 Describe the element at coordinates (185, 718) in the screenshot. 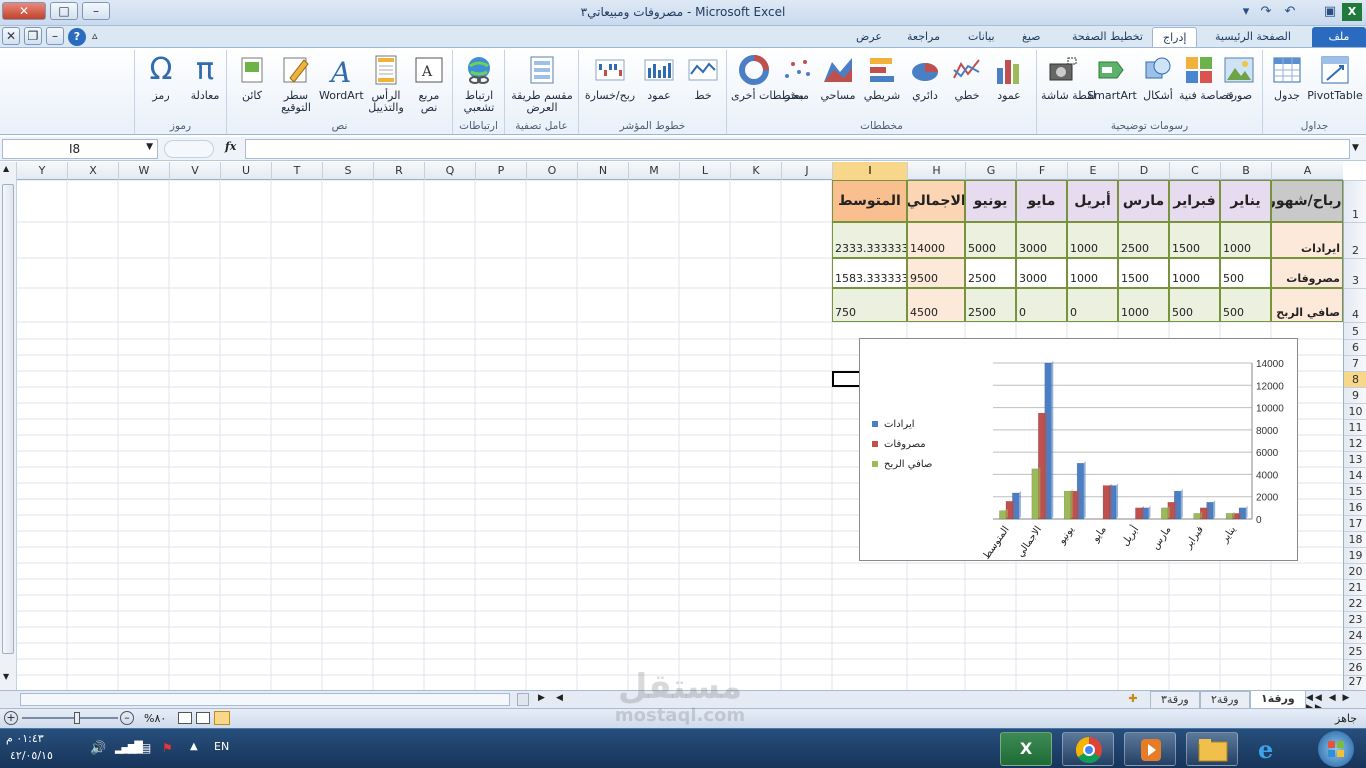

I see `page-break-view-icon` at that location.